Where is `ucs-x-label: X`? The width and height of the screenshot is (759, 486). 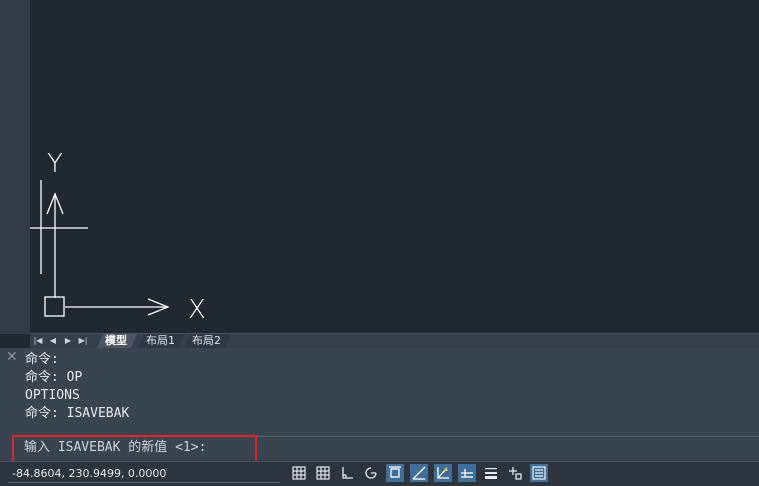 ucs-x-label: X is located at coordinates (197, 310).